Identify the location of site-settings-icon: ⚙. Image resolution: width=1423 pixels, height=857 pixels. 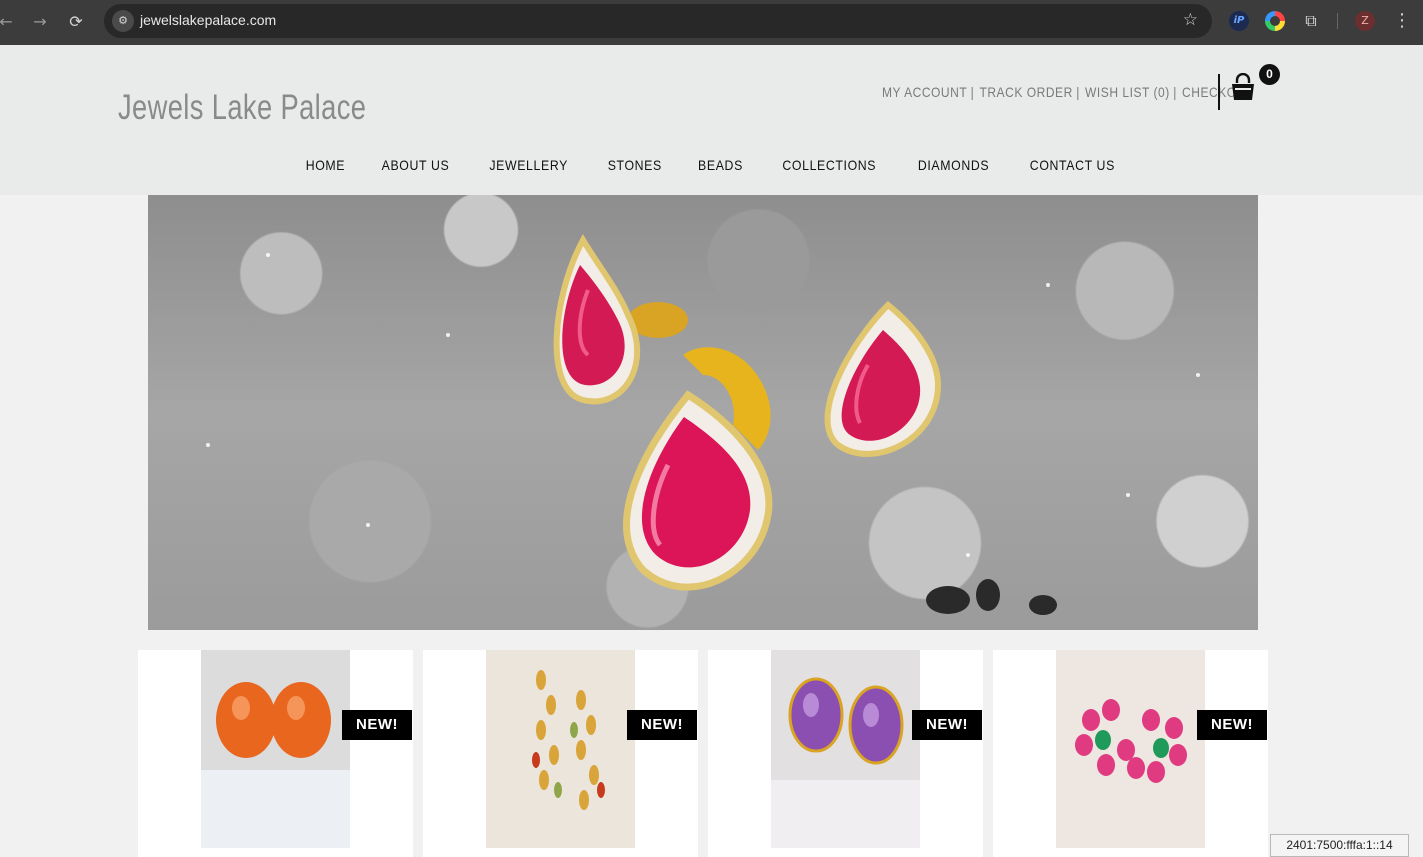
(123, 21).